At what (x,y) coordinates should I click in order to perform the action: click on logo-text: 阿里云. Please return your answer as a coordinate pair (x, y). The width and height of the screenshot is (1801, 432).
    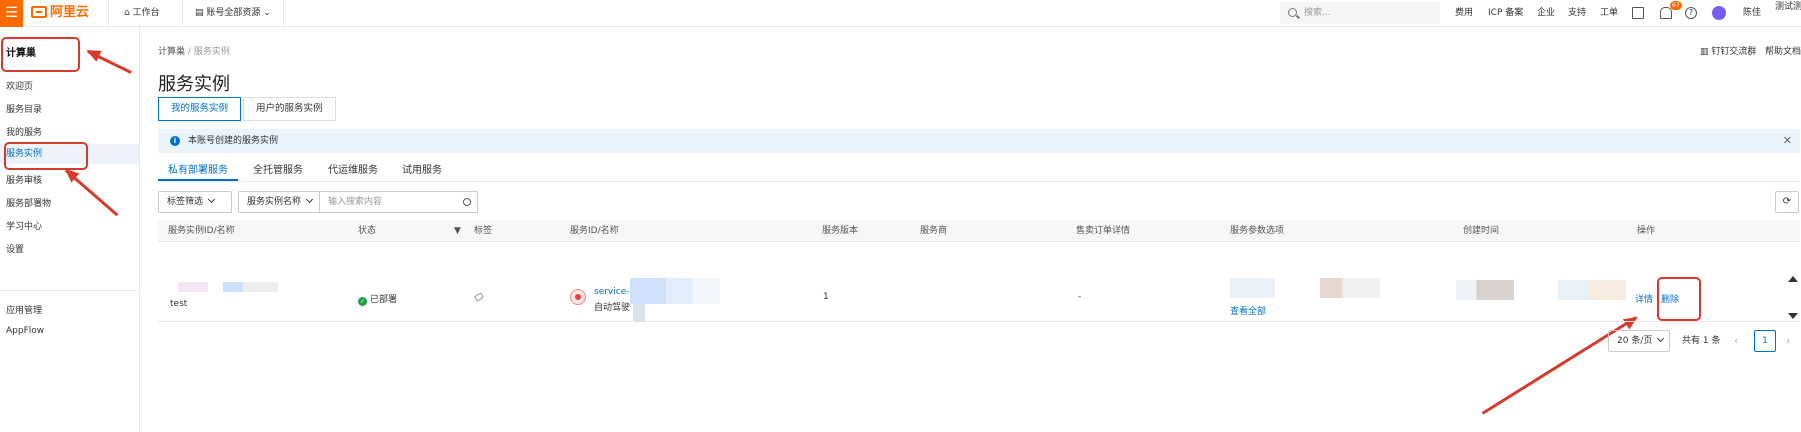
    Looking at the image, I should click on (70, 12).